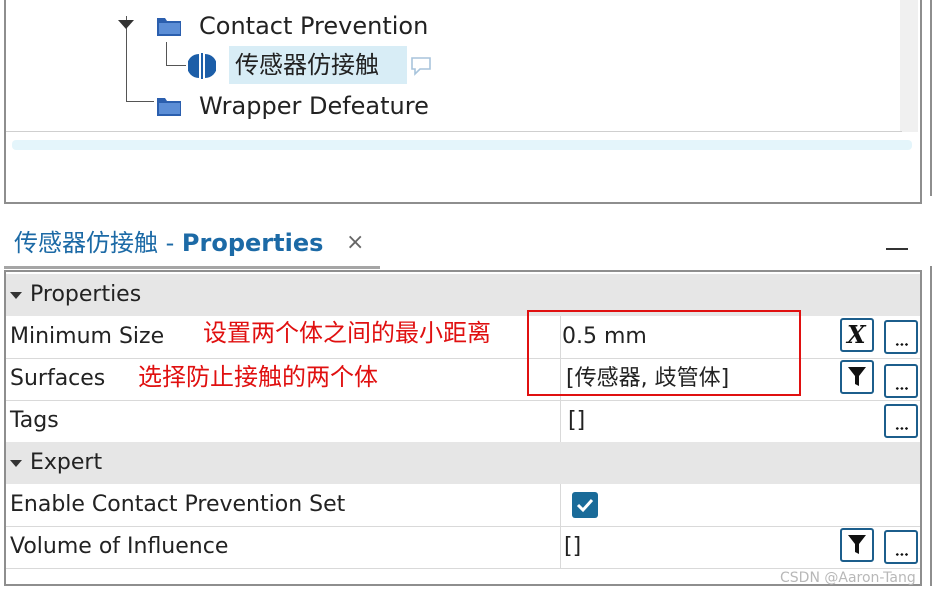  I want to click on property-row-tags: Tags [], so click(463, 421).